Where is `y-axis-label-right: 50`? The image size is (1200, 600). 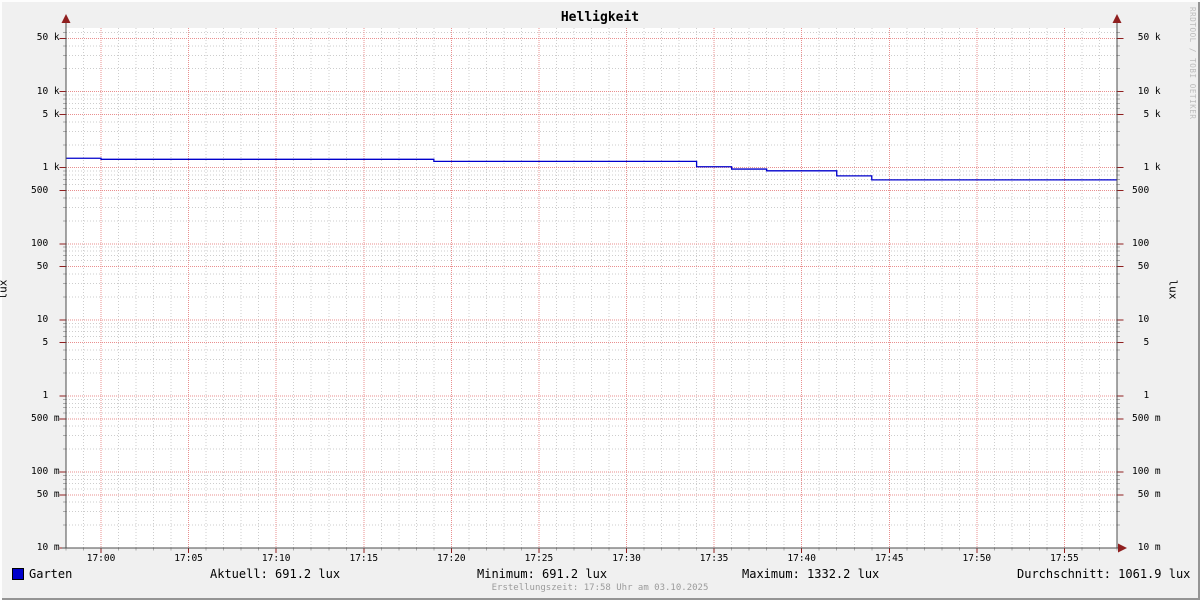 y-axis-label-right: 50 is located at coordinates (1146, 266).